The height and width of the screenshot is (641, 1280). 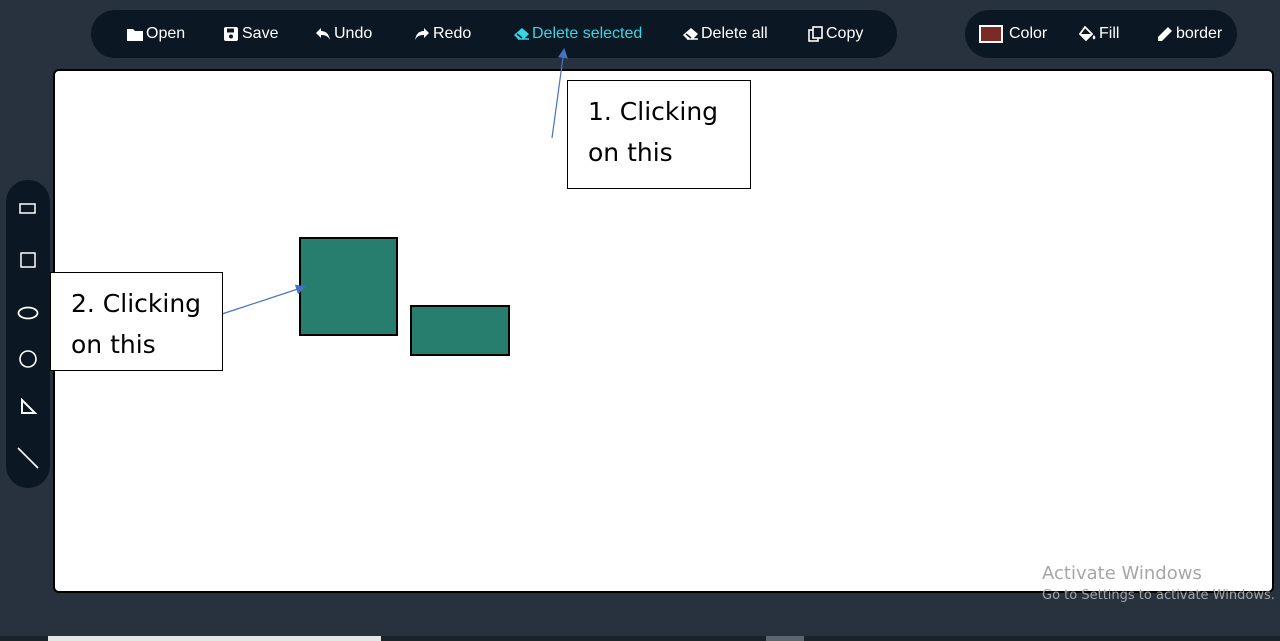 What do you see at coordinates (845, 33) in the screenshot?
I see `copy-label: Copy` at bounding box center [845, 33].